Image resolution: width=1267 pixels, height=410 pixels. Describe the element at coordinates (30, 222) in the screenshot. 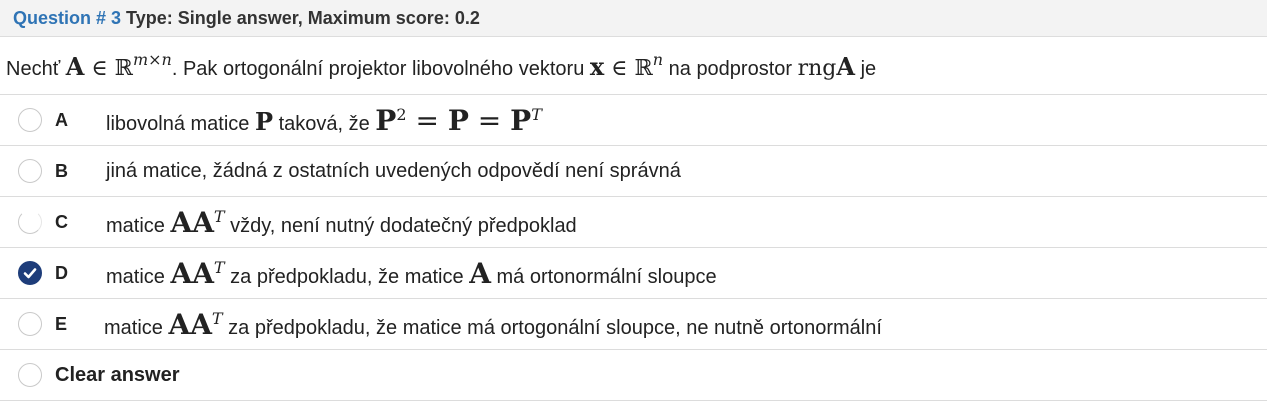

I see `radio-option-c` at that location.